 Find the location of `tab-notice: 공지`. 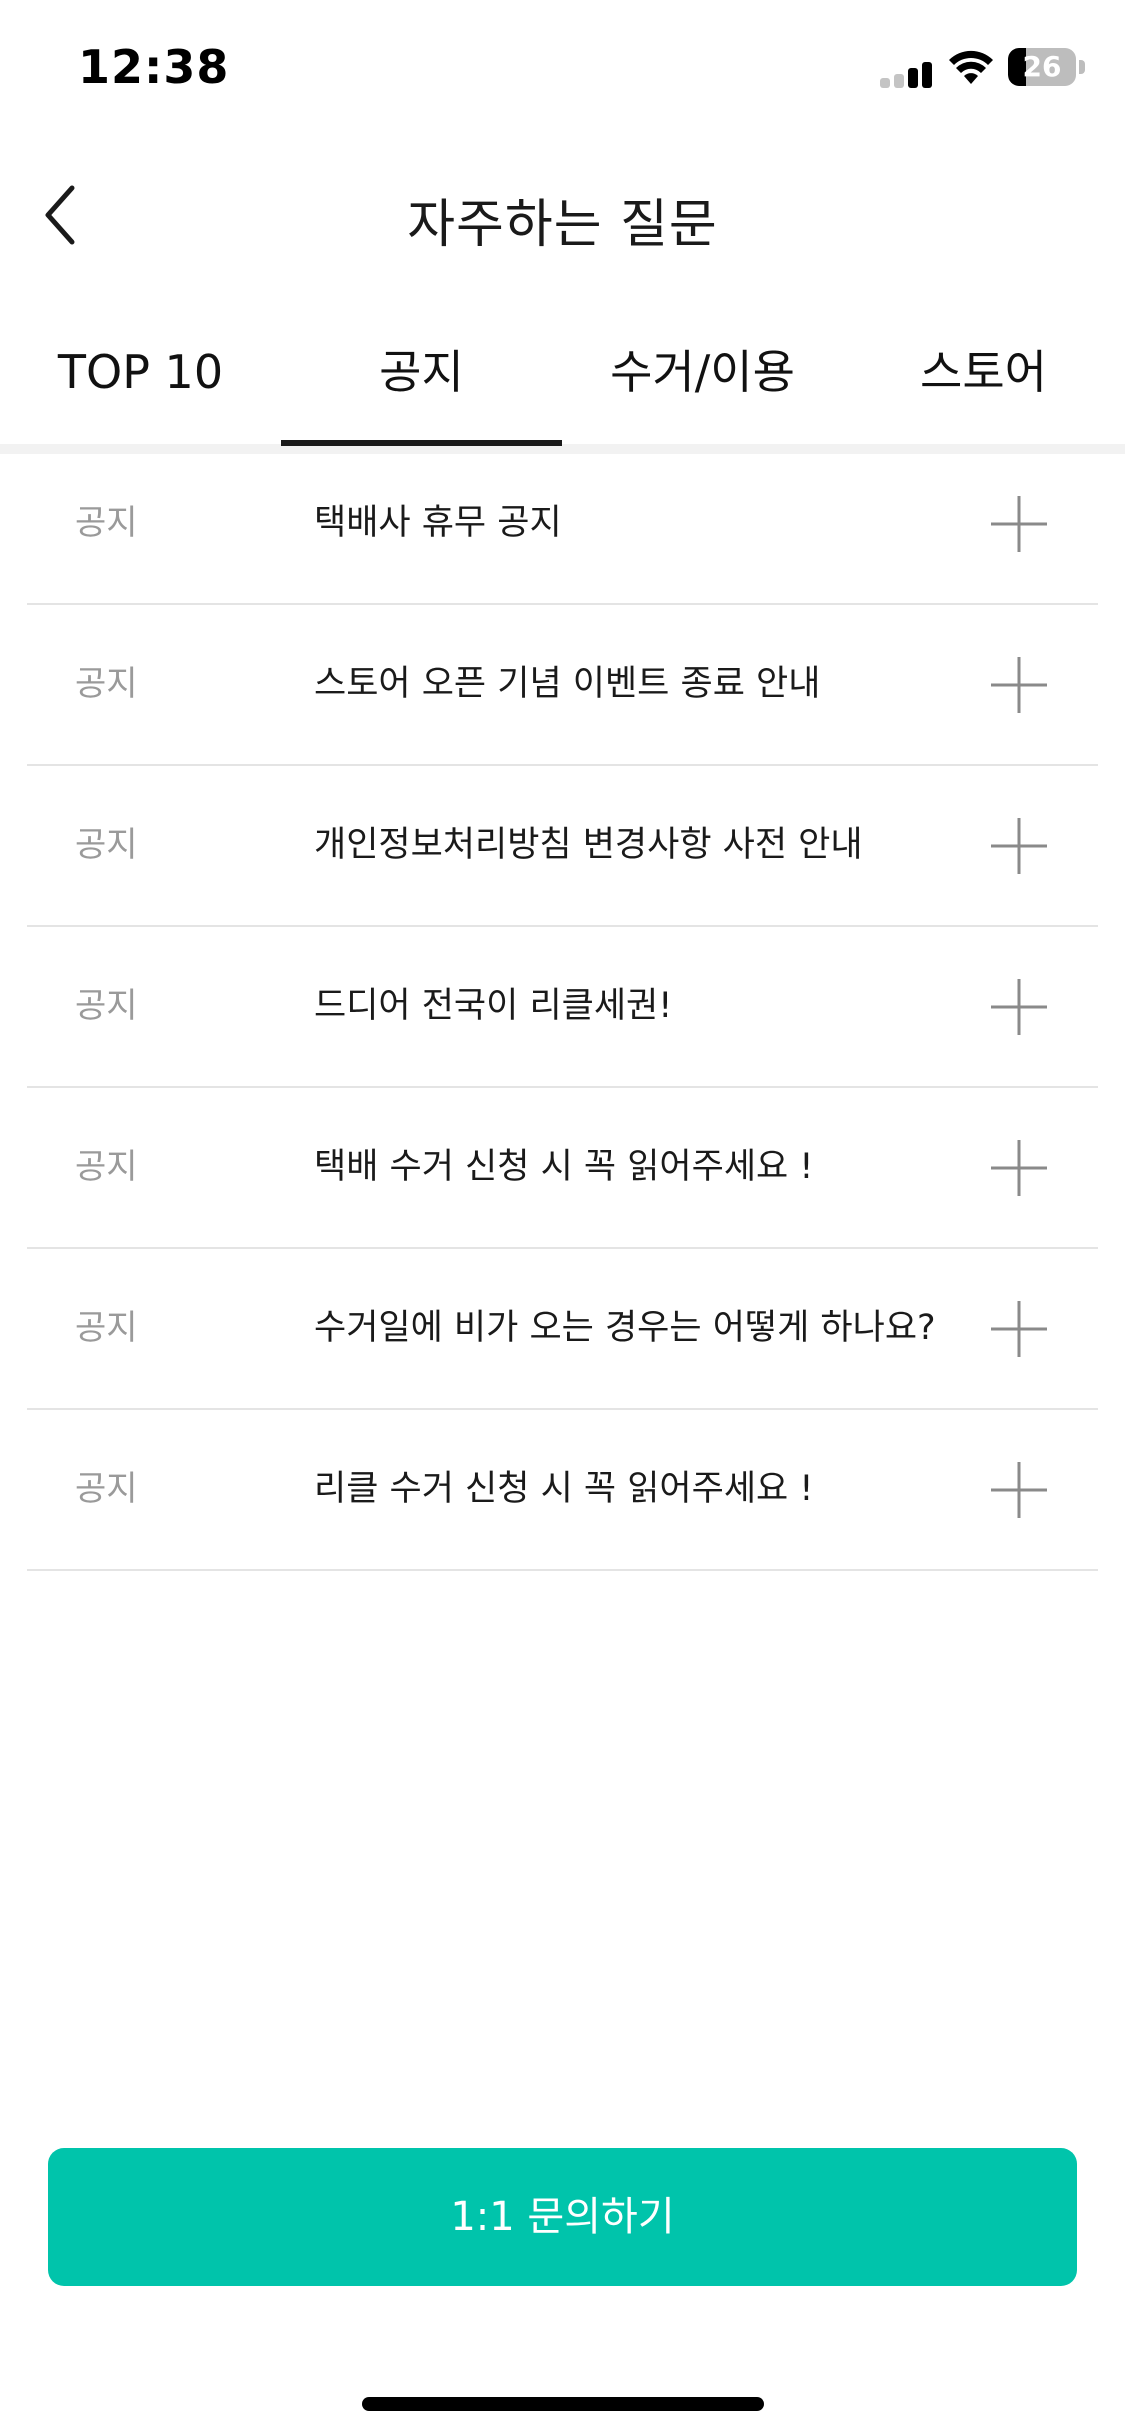

tab-notice: 공지 is located at coordinates (421, 384).